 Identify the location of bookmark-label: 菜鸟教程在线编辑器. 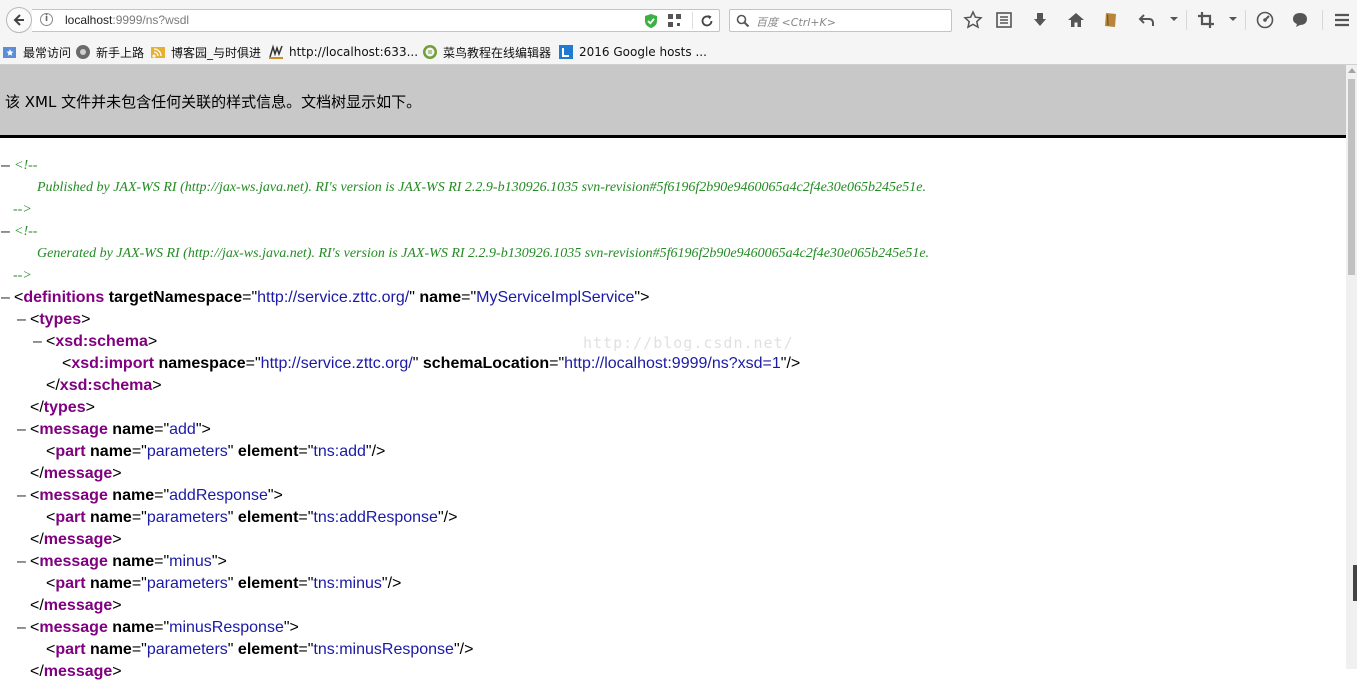
(497, 52).